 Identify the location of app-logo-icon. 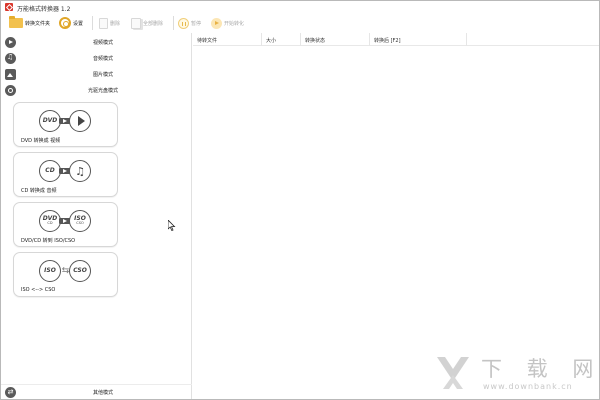
(9, 7).